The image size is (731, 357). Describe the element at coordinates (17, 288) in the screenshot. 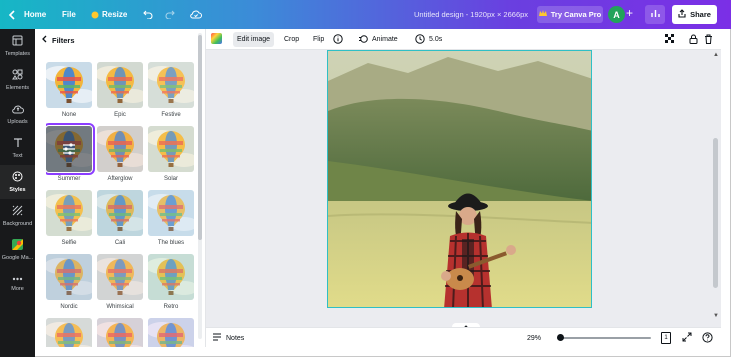

I see `rail-label-more: More` at that location.